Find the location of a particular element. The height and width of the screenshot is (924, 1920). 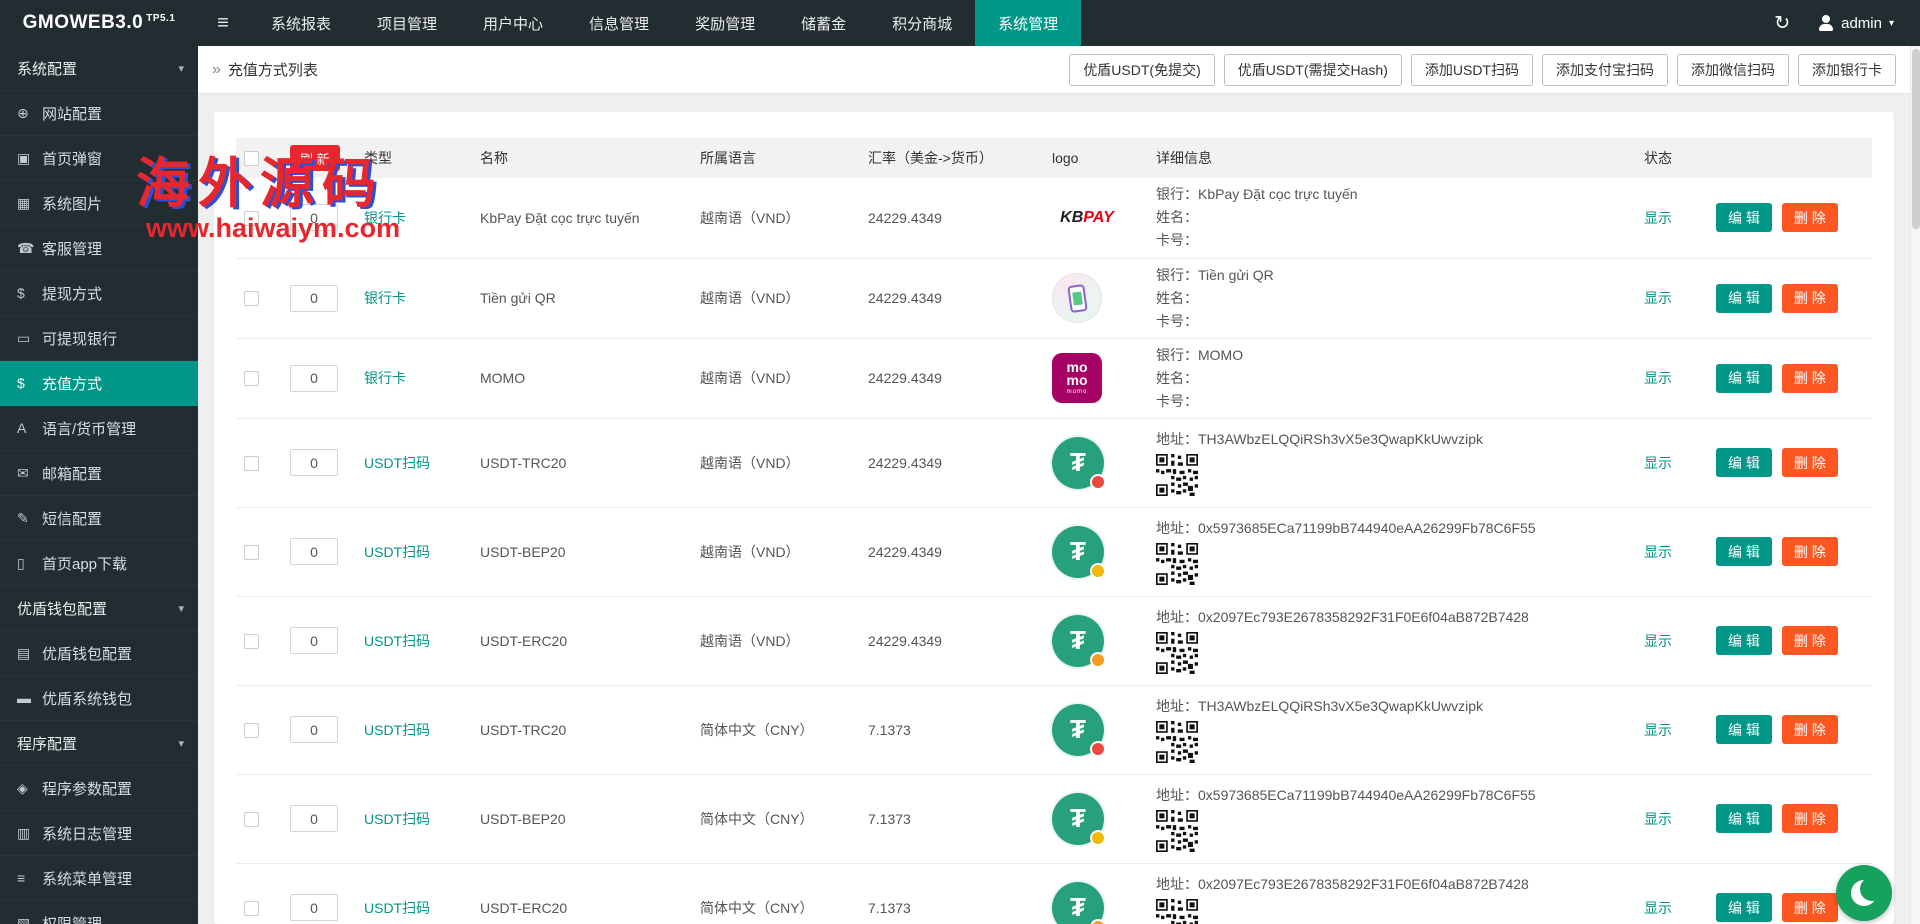

sidebar-item: A 语言/货币管理 is located at coordinates (99, 428).